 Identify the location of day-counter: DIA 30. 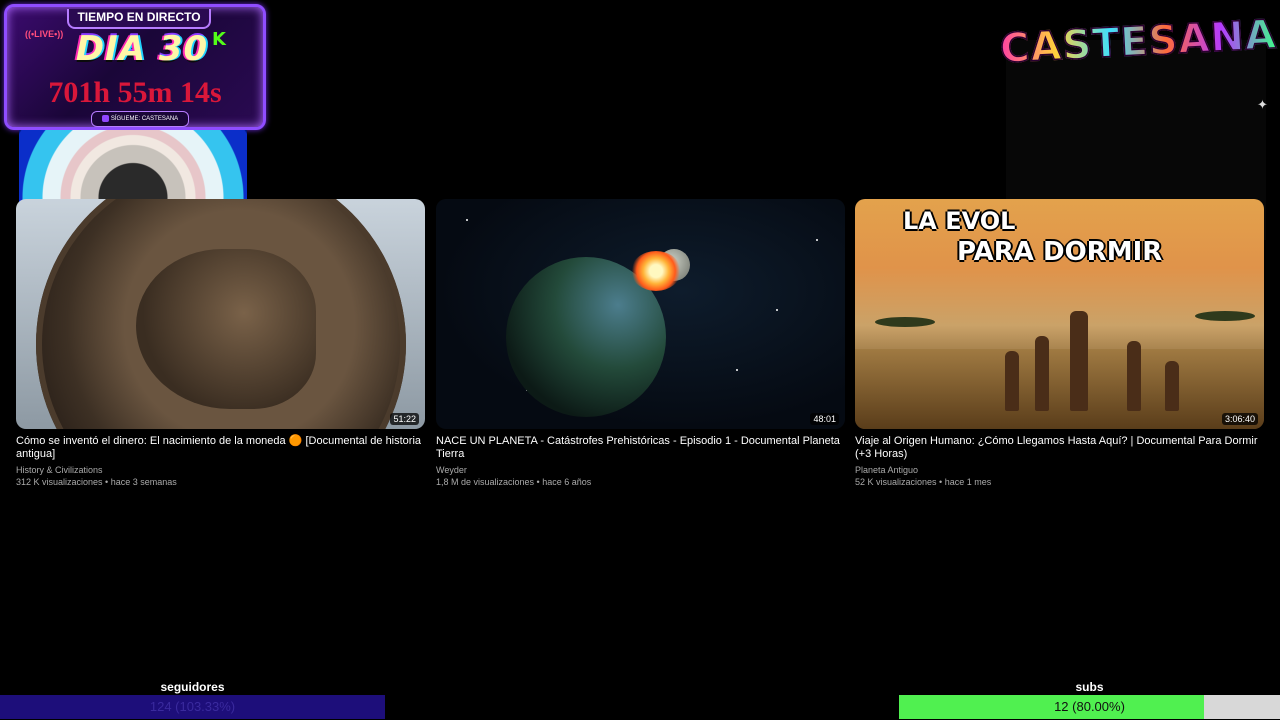
(142, 49).